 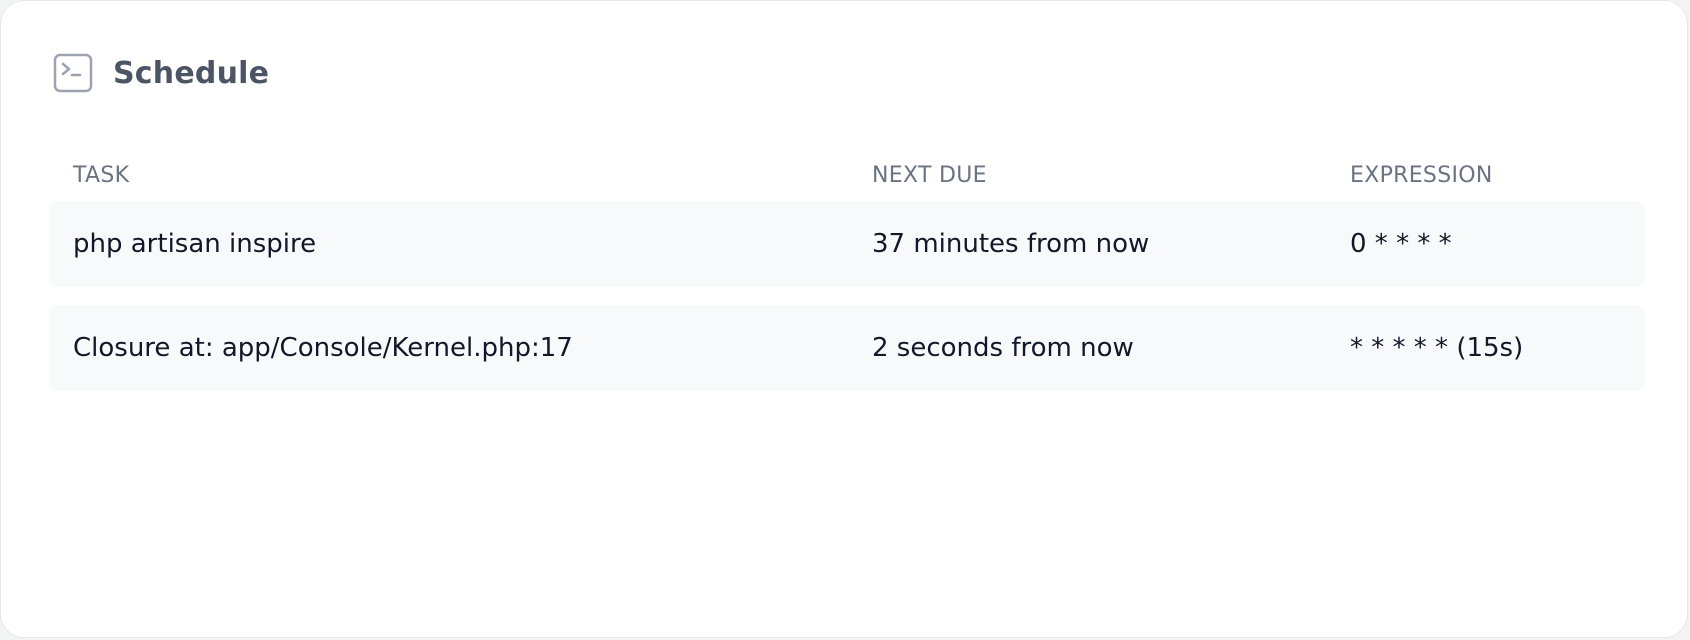 I want to click on column-header-task: TASK, so click(x=101, y=175).